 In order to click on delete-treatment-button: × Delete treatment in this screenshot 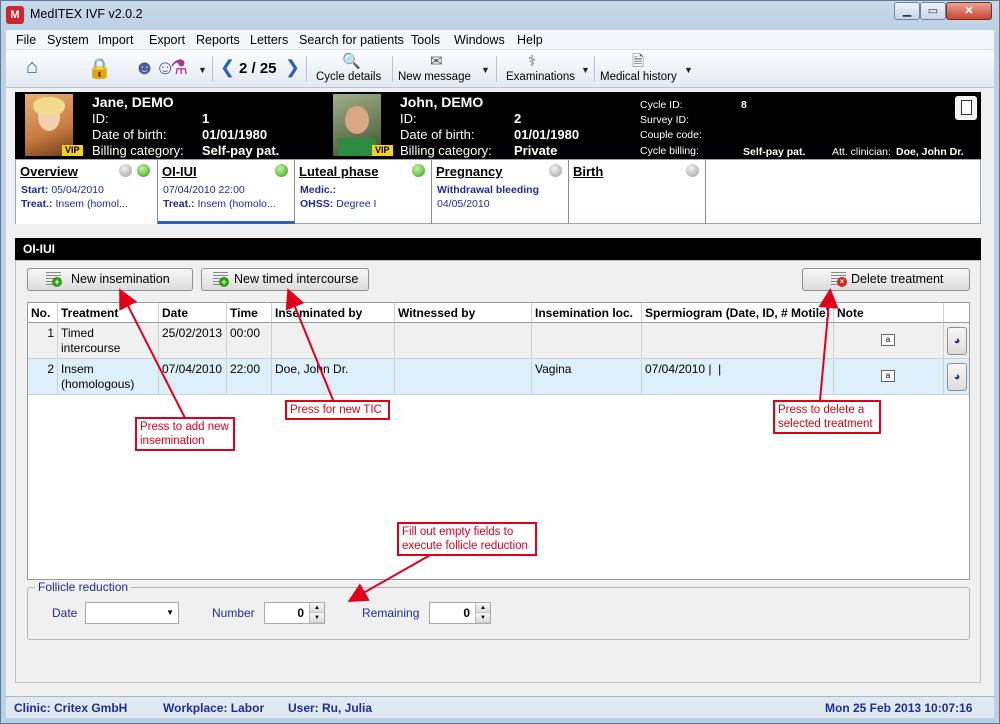, I will do `click(886, 279)`.